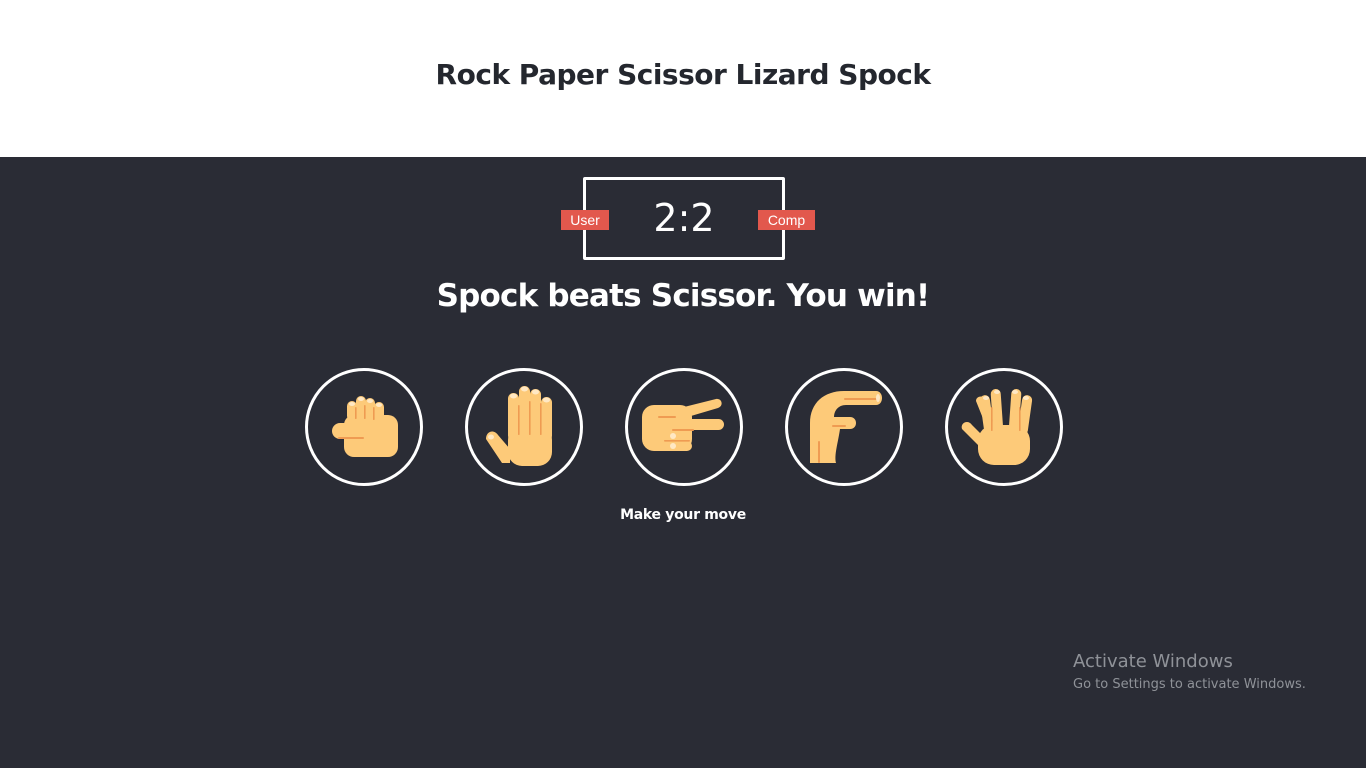 This screenshot has height=768, width=1366. Describe the element at coordinates (519, 426) in the screenshot. I see `paper-hand-icon` at that location.